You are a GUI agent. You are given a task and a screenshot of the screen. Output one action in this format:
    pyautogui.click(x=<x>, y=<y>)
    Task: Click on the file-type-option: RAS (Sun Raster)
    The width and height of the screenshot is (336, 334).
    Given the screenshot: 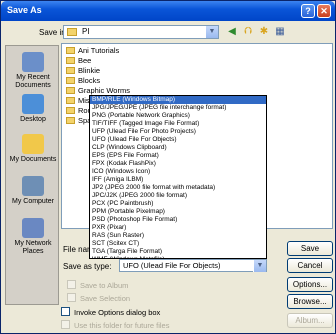 What is the action you would take?
    pyautogui.click(x=178, y=236)
    